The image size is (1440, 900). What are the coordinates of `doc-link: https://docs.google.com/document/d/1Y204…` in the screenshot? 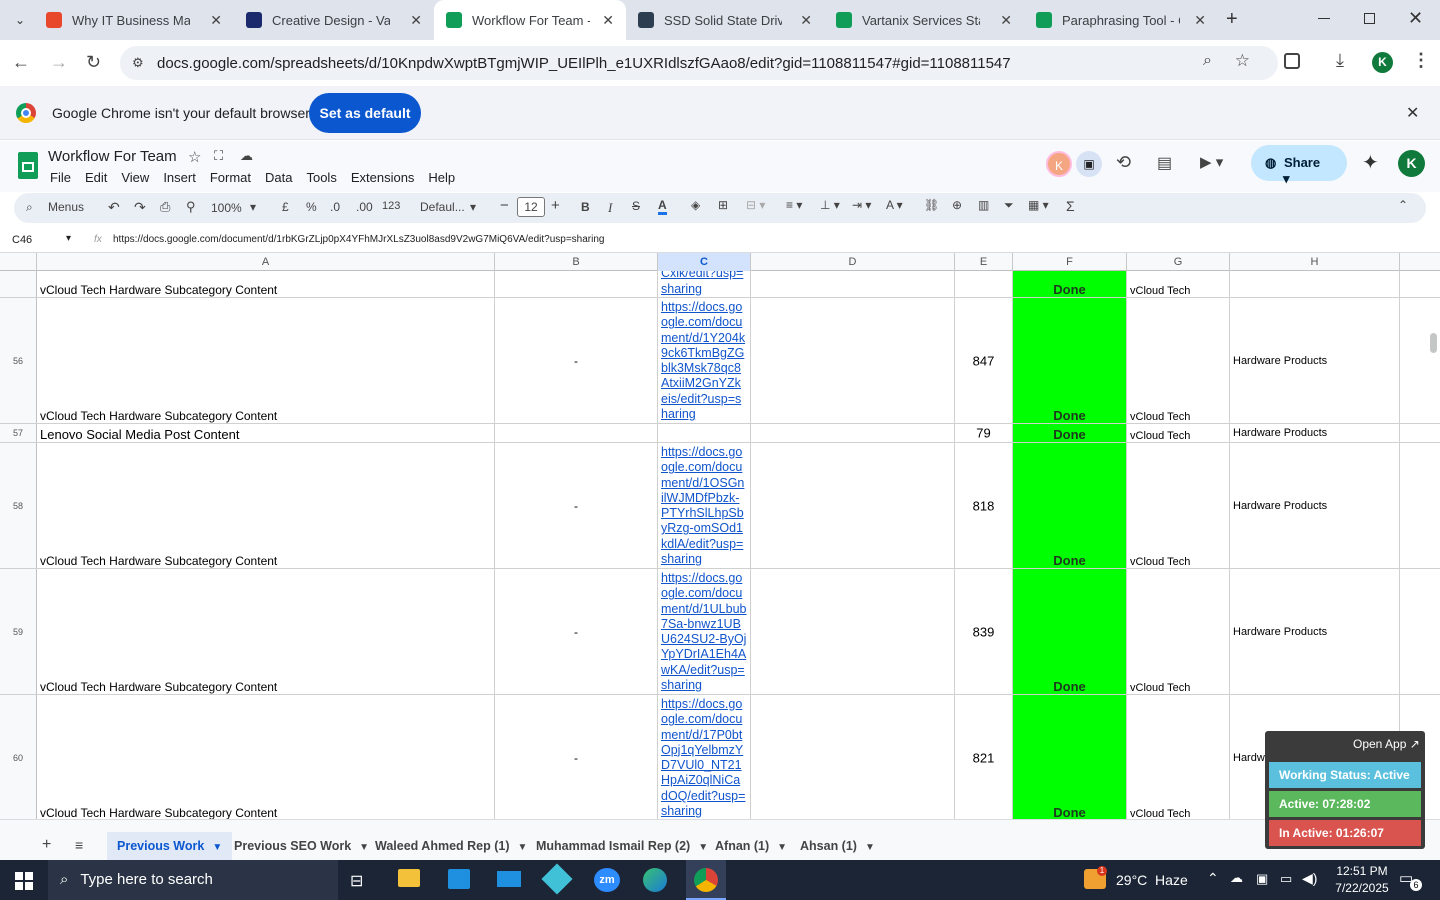 It's located at (704, 360).